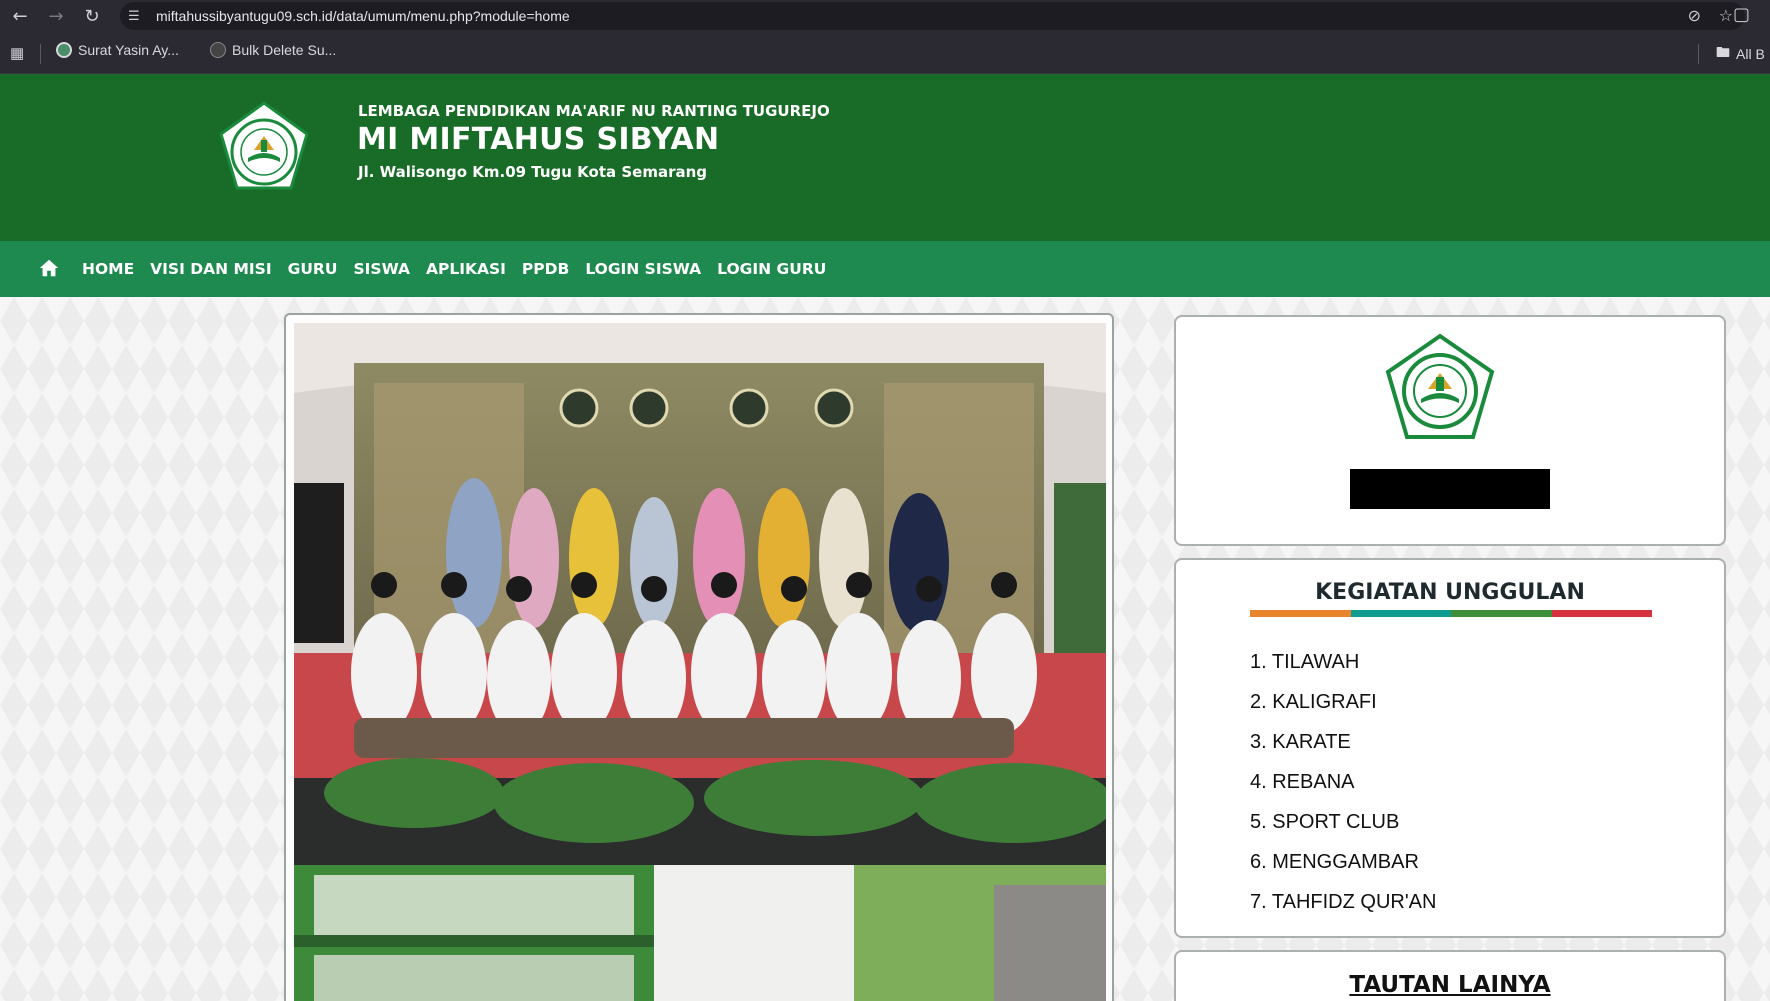 The height and width of the screenshot is (1001, 1770). What do you see at coordinates (381, 269) in the screenshot?
I see `nav-siswa: SISWA` at bounding box center [381, 269].